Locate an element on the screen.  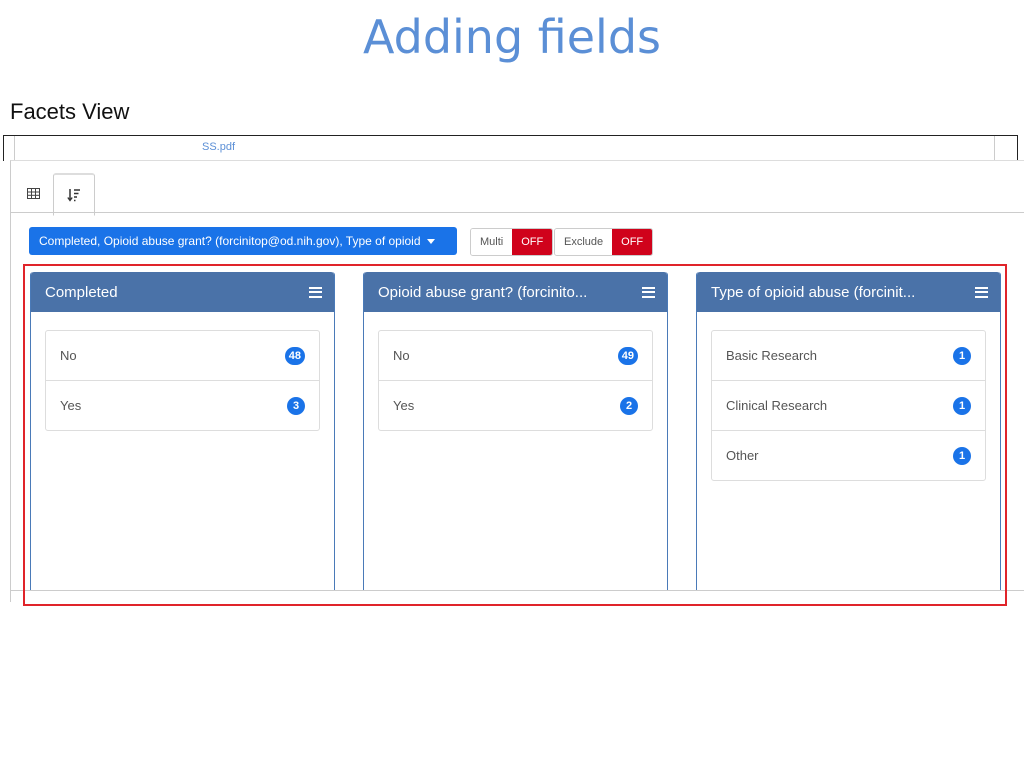
tab-table-view is located at coordinates (33, 193).